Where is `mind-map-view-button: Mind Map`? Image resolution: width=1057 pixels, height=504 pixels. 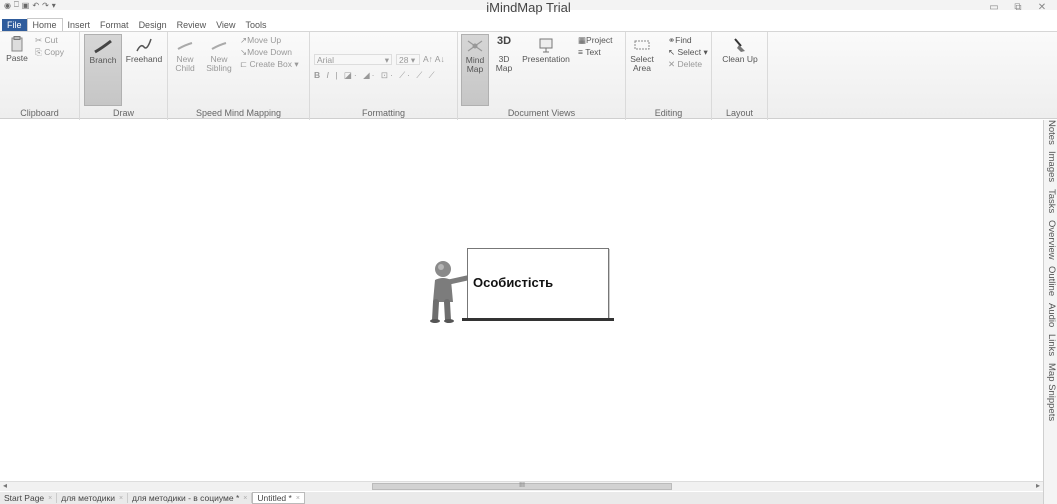 mind-map-view-button: Mind Map is located at coordinates (475, 70).